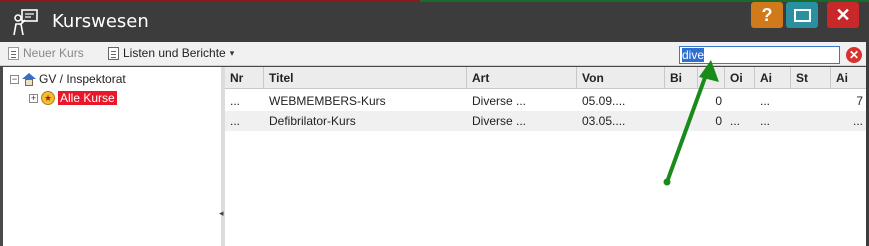 Image resolution: width=869 pixels, height=246 pixels. What do you see at coordinates (29, 79) in the screenshot?
I see `house-icon` at bounding box center [29, 79].